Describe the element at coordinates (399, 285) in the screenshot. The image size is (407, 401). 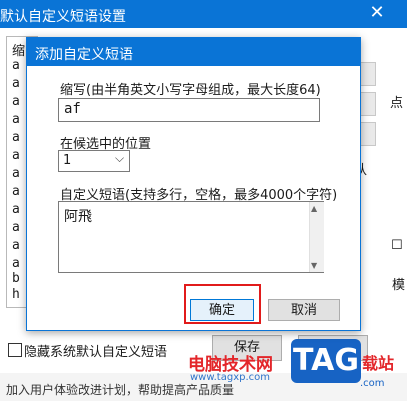
I see `outer-side-label: 模` at that location.